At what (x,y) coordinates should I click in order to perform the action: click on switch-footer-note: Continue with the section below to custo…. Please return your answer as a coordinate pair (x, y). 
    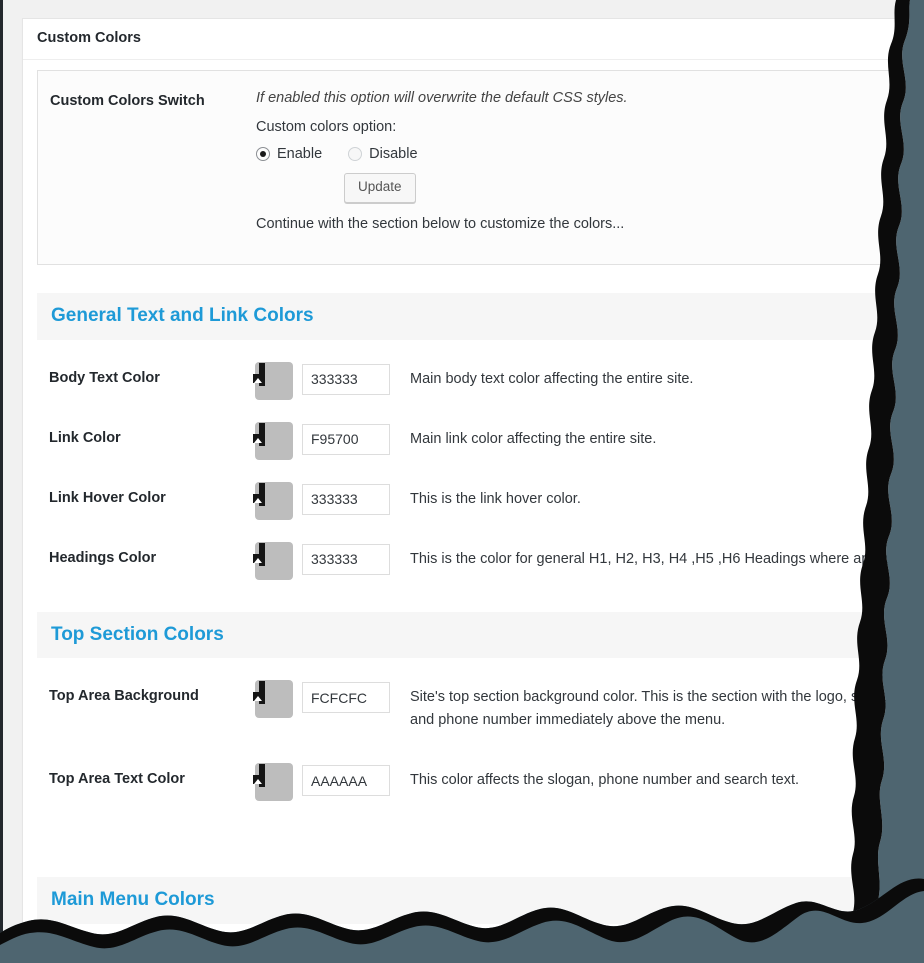
    Looking at the image, I should click on (440, 224).